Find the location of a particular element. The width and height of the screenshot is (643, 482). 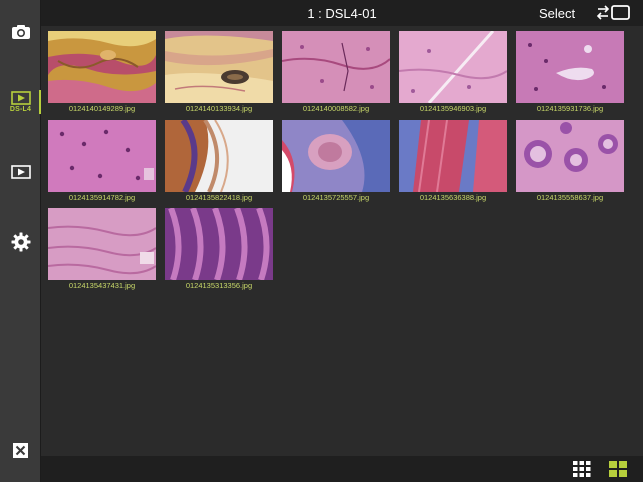

sidebar: DS-L4 is located at coordinates (20, 241).